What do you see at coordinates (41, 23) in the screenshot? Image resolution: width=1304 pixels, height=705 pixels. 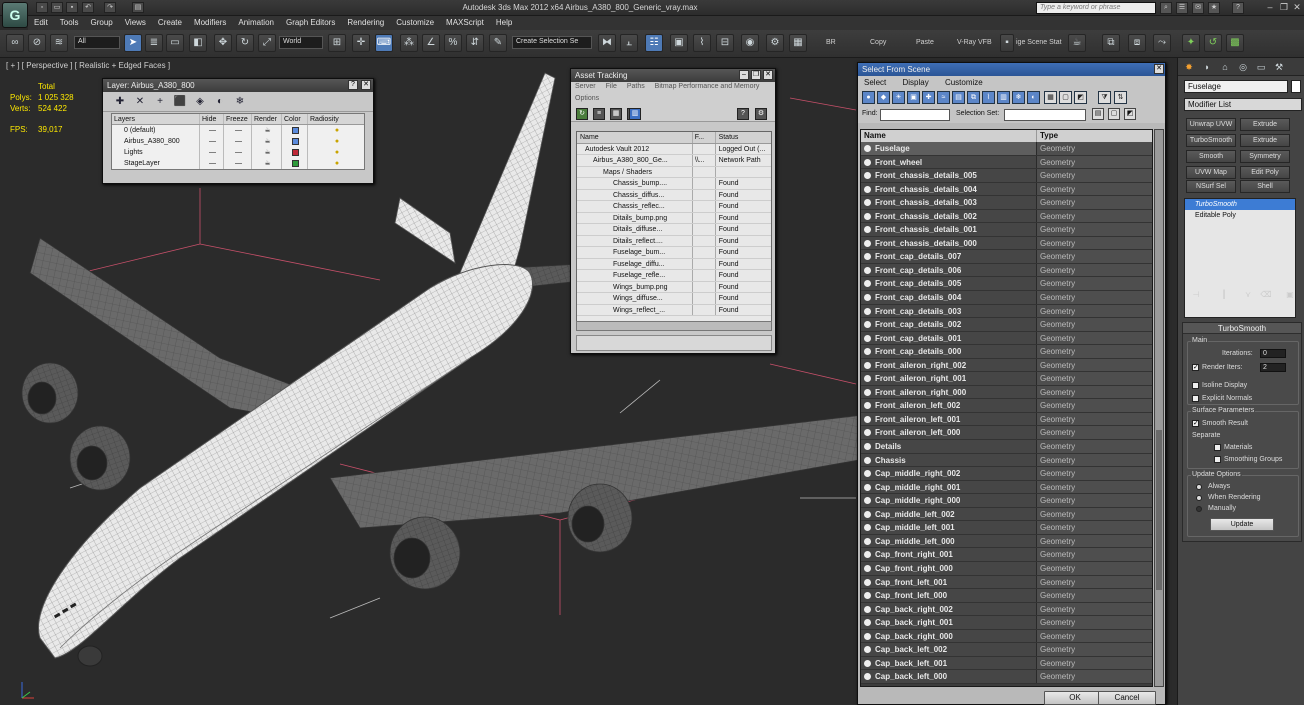 I see `menu-edit: Edit` at bounding box center [41, 23].